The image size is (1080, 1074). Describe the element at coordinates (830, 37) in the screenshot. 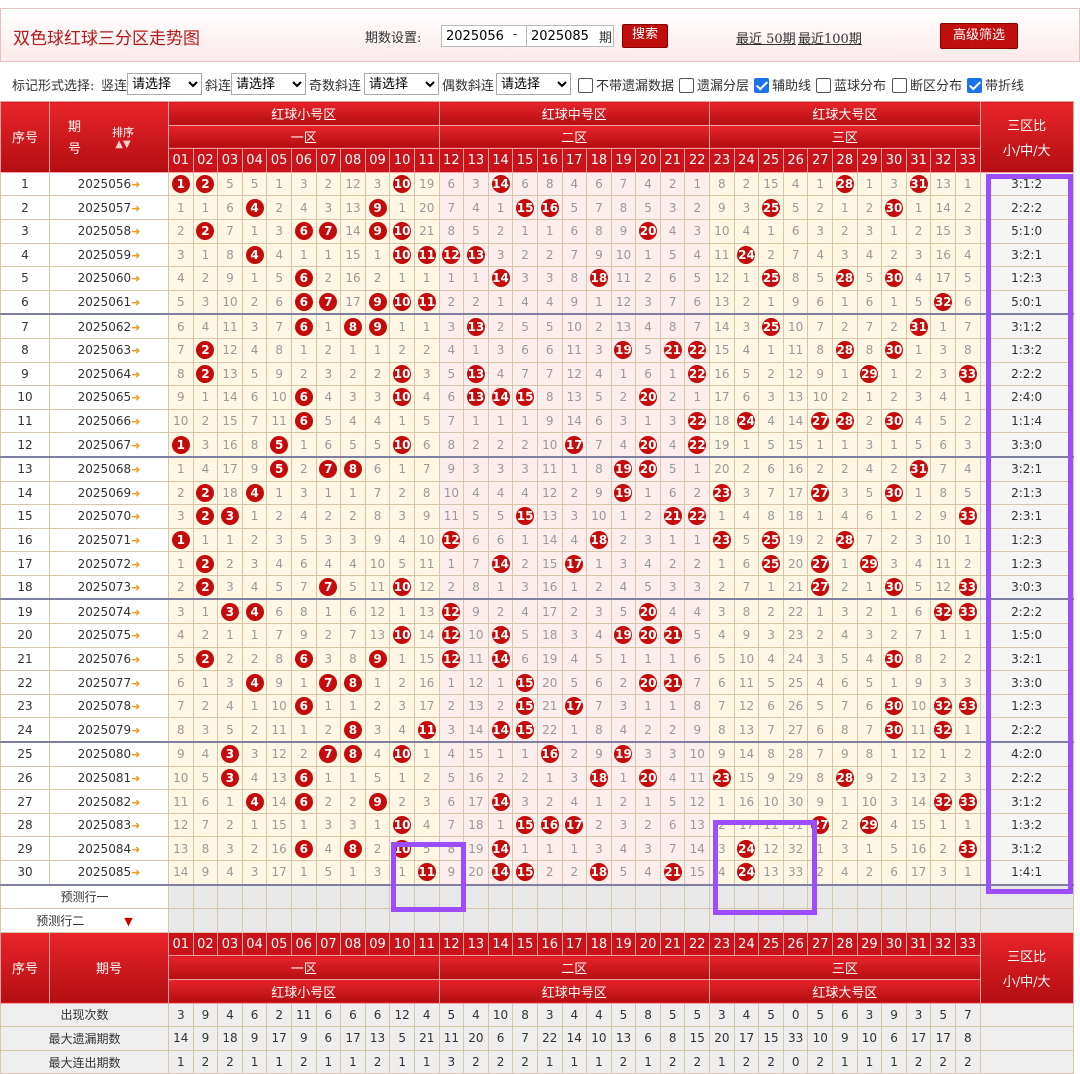

I see `recent-100-link: 最近100期` at that location.